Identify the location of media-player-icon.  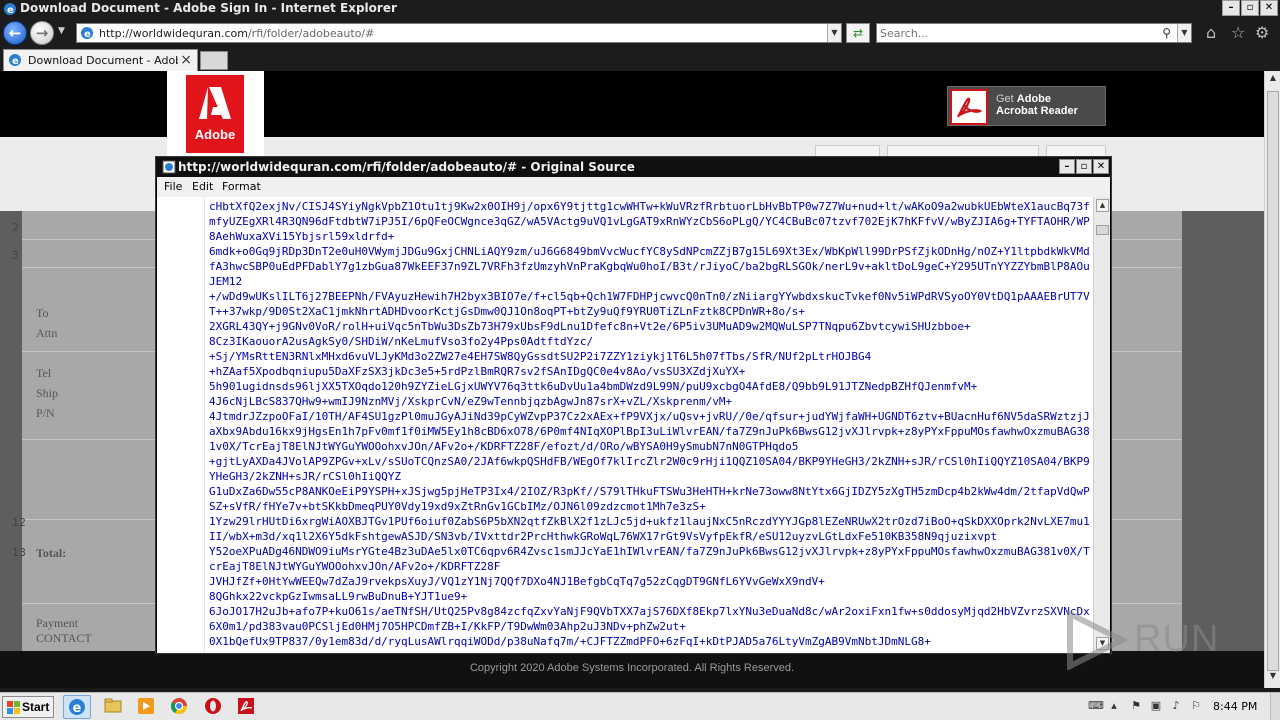
(146, 706).